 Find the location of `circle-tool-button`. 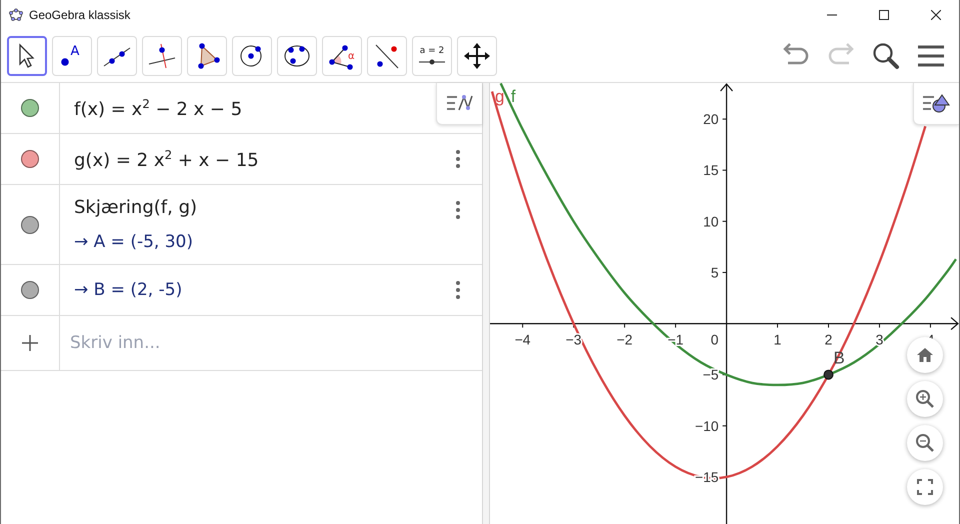

circle-tool-button is located at coordinates (252, 56).